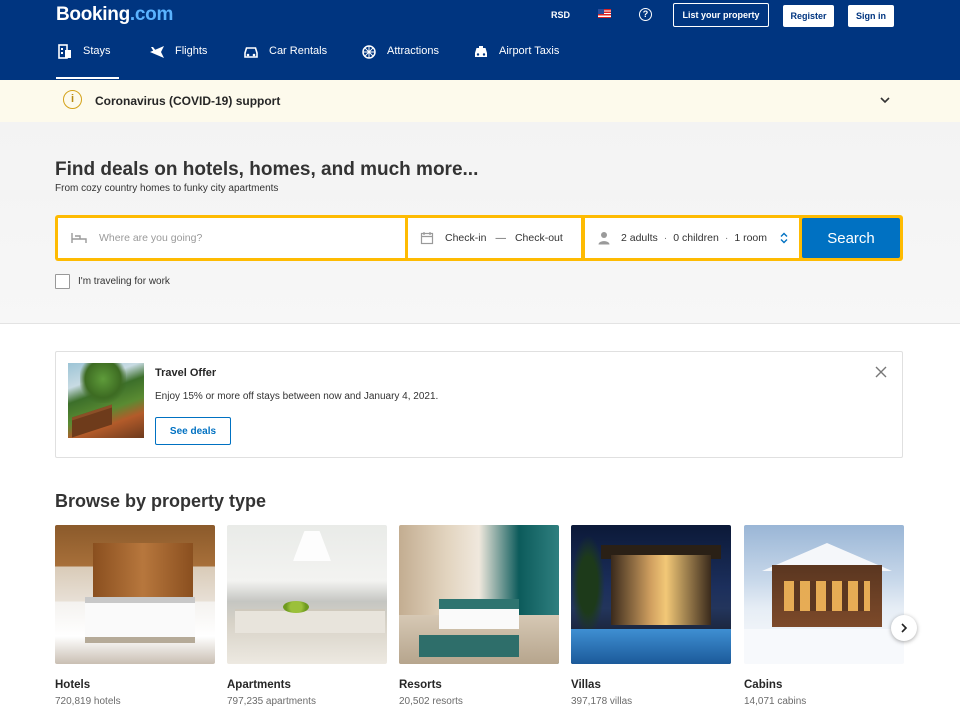 This screenshot has height=721, width=960. What do you see at coordinates (73, 685) in the screenshot?
I see `property-type-name: Hotels` at bounding box center [73, 685].